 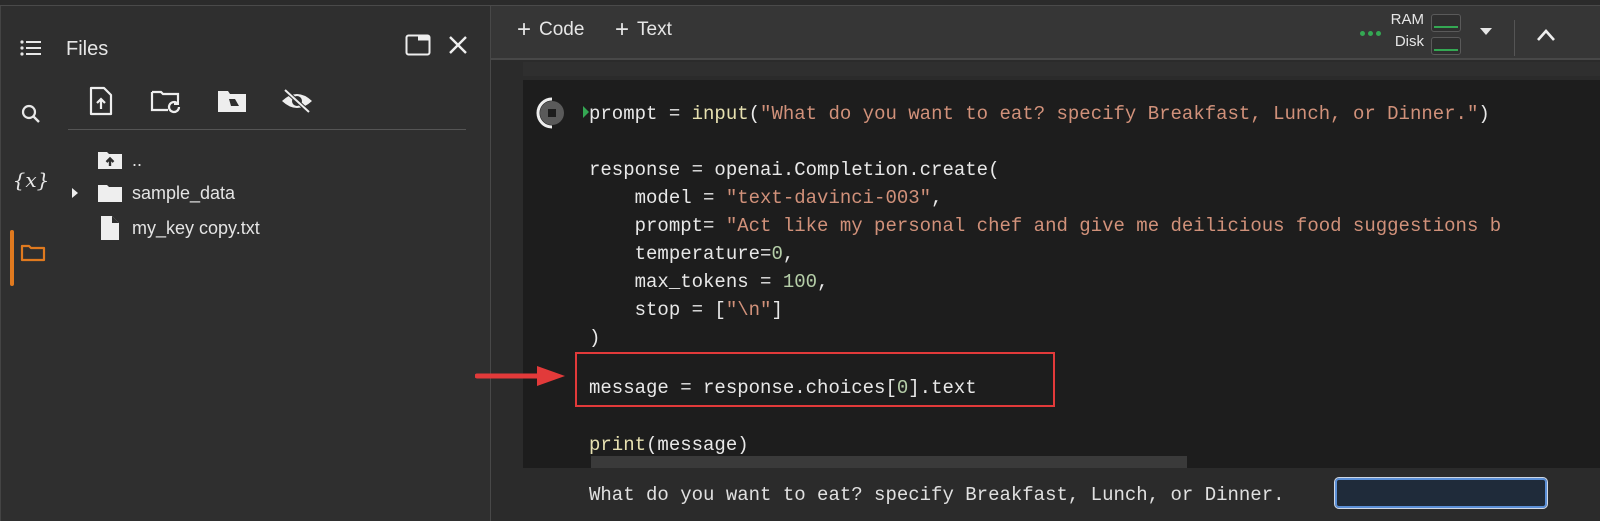 I want to click on mount-drive-button, so click(x=232, y=101).